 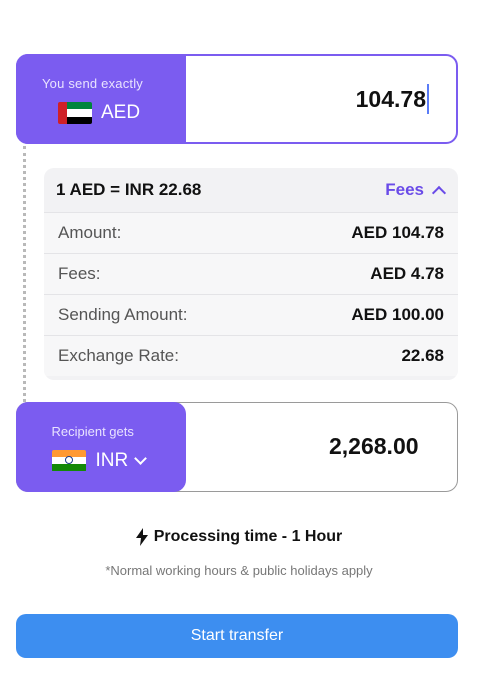 I want to click on row-label: Amount:, so click(x=90, y=232).